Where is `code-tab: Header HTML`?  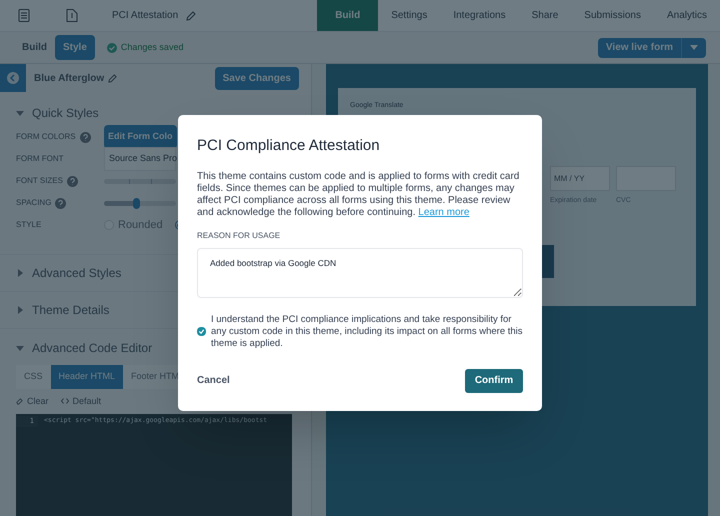
code-tab: Header HTML is located at coordinates (87, 376).